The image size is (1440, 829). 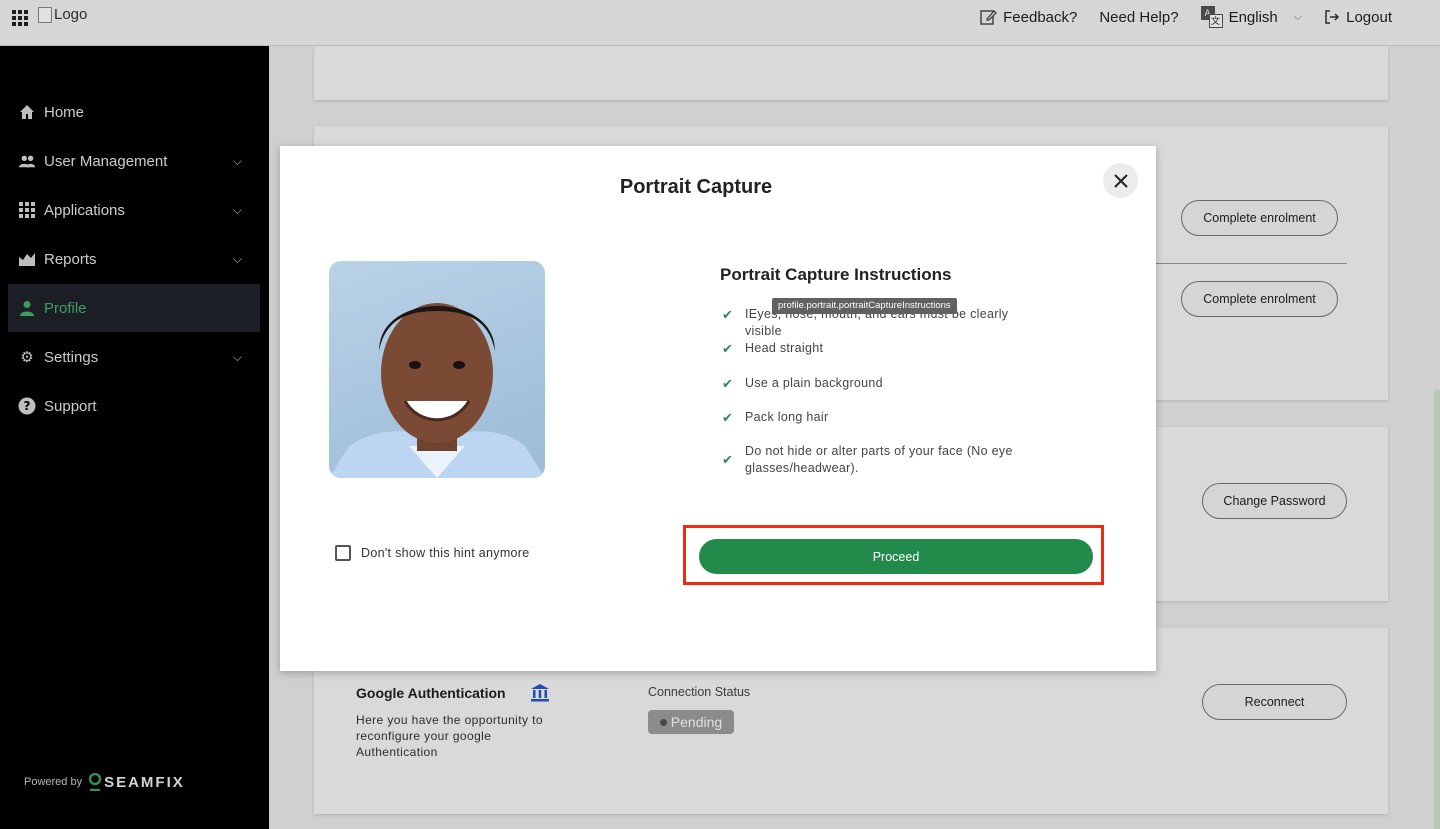 I want to click on list-item: ✔ Use a plain background, so click(x=883, y=383).